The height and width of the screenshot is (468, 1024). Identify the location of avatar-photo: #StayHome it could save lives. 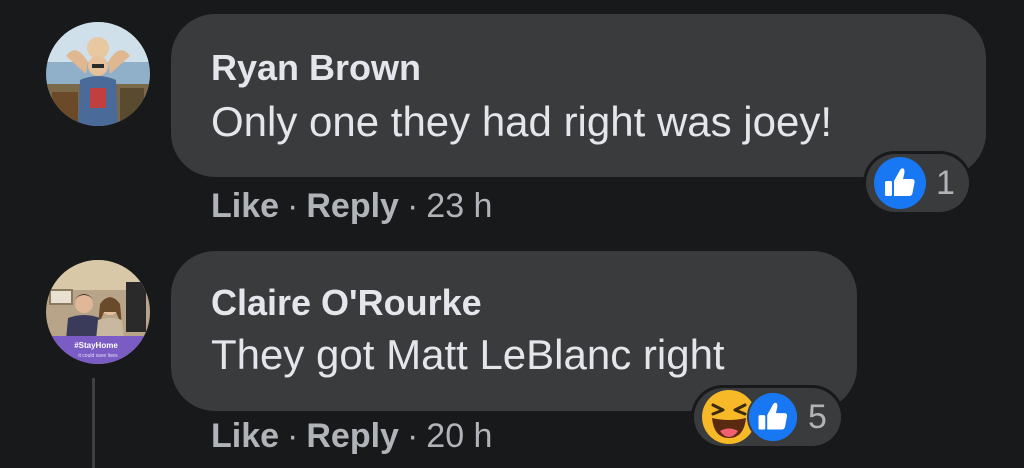
(98, 312).